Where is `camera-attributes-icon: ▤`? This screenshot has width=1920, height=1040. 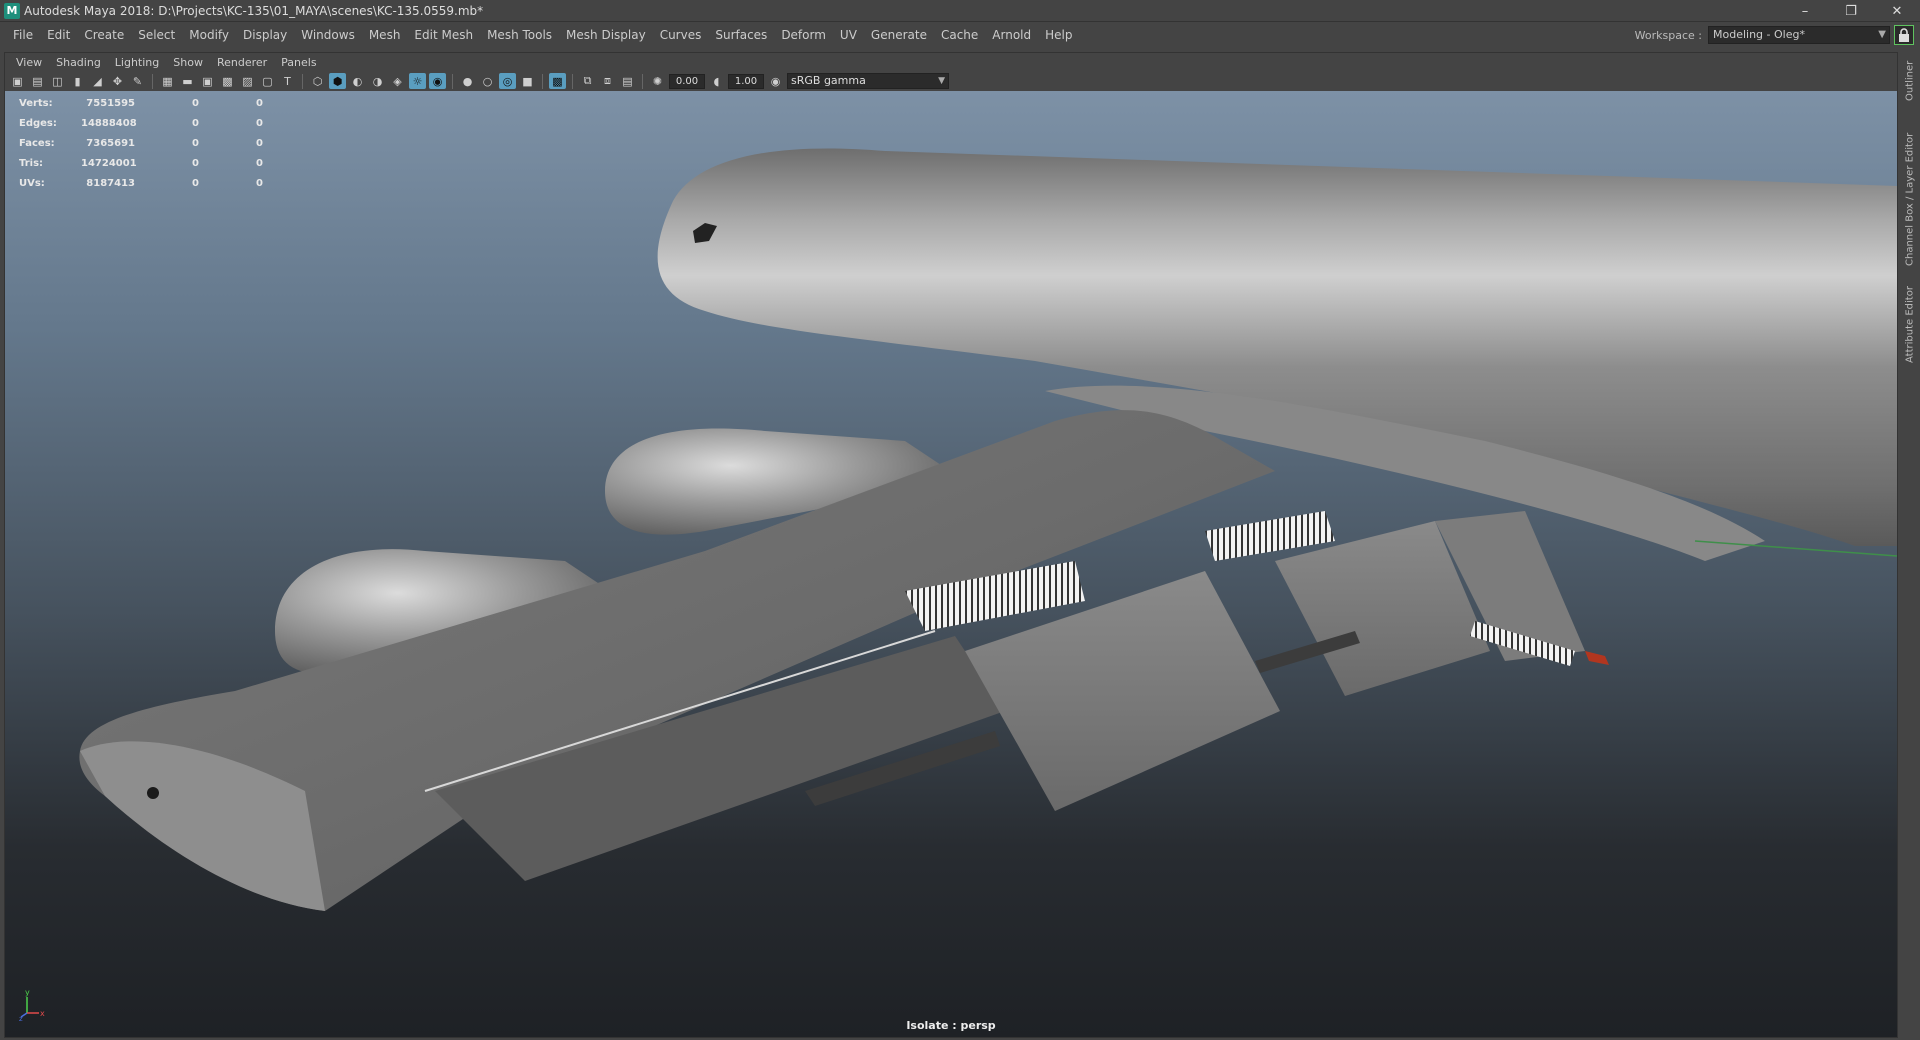
camera-attributes-icon: ▤ is located at coordinates (37, 81).